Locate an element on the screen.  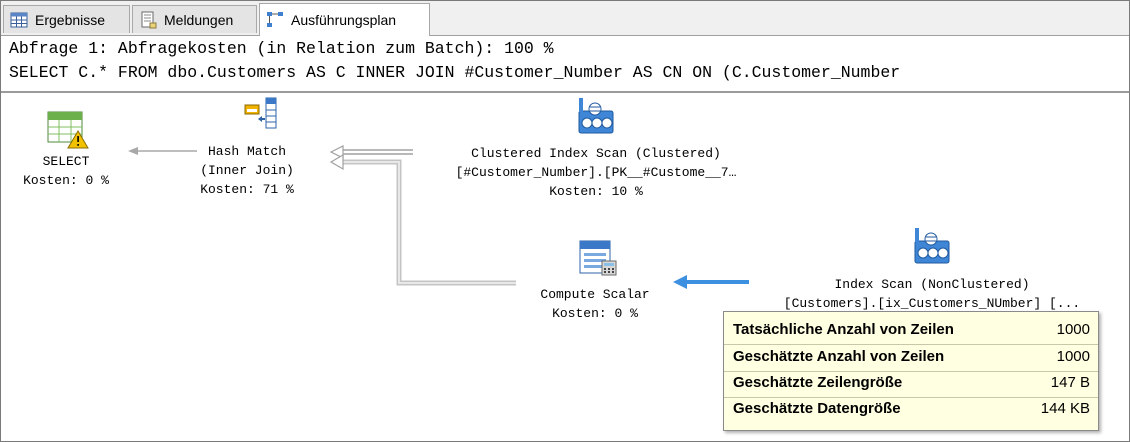
tab-ergebnisse: Ergebnisse is located at coordinates (66, 19).